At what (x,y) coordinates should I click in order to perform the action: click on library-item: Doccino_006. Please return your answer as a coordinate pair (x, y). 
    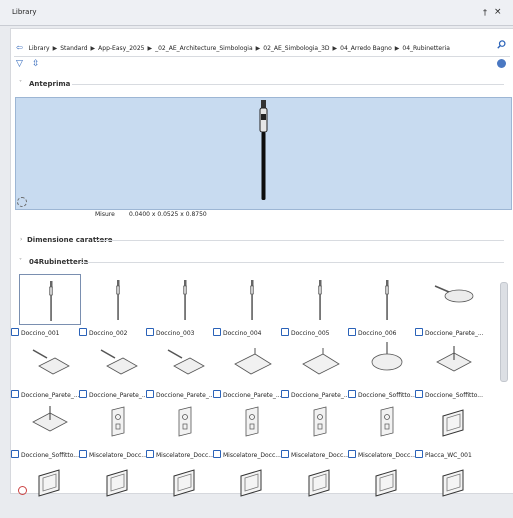
    Looking at the image, I should click on (384, 304).